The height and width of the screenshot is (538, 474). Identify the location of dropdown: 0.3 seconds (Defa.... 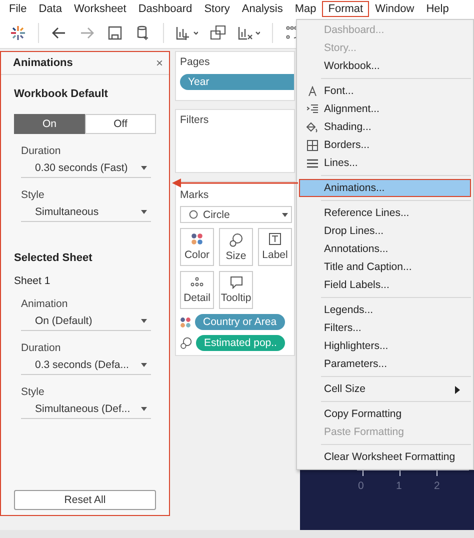
(86, 367).